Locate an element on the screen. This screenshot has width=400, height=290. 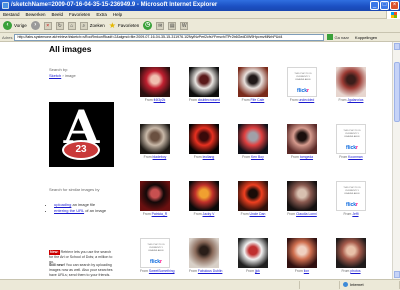
author-link: fi4t3y2k is located at coordinates (160, 100).